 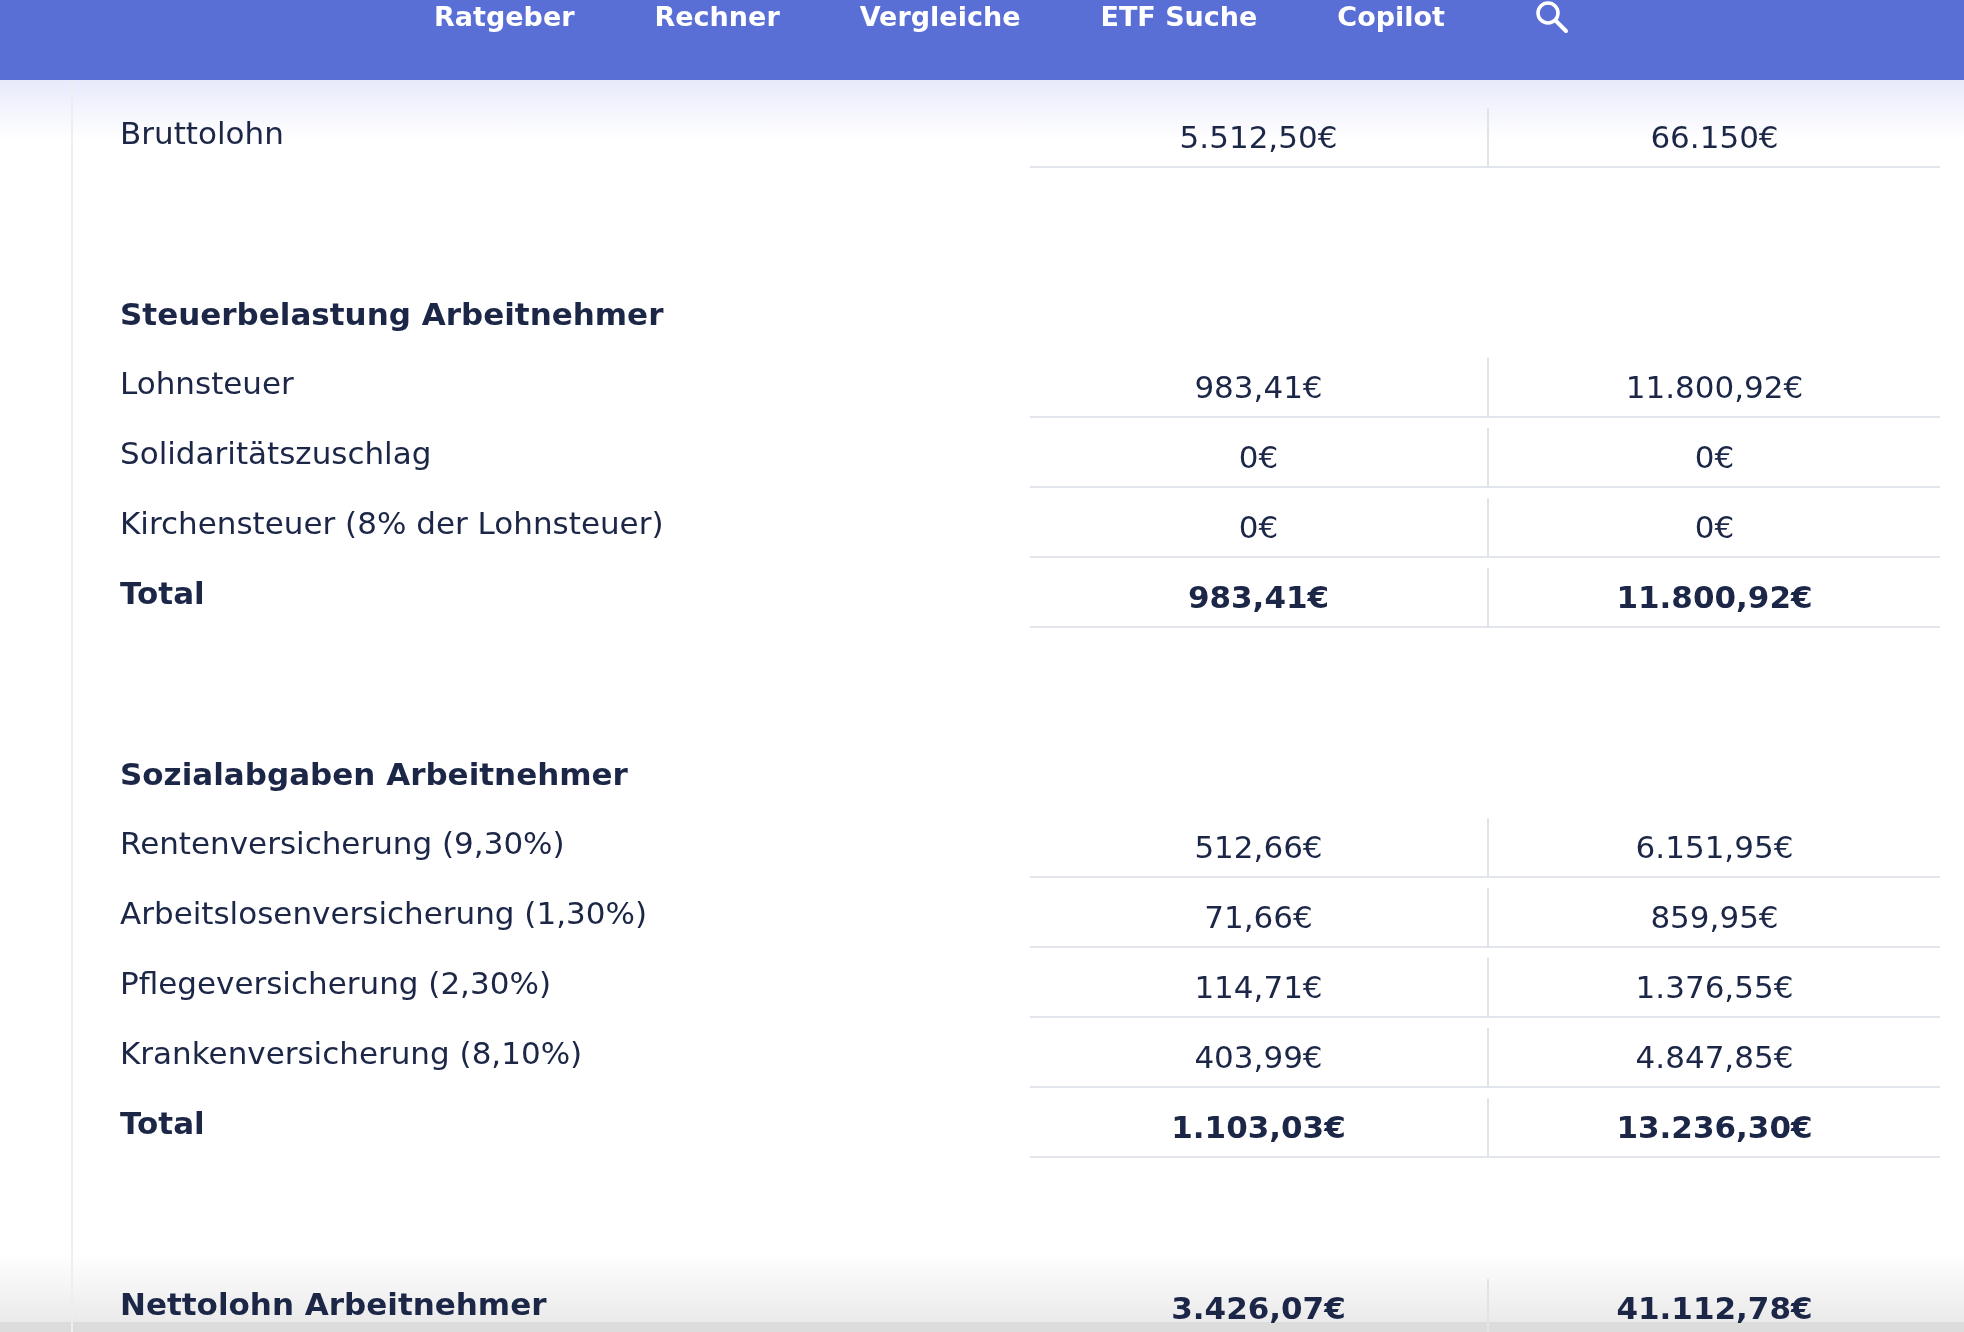 What do you see at coordinates (202, 133) in the screenshot?
I see `row-label: Bruttolohn` at bounding box center [202, 133].